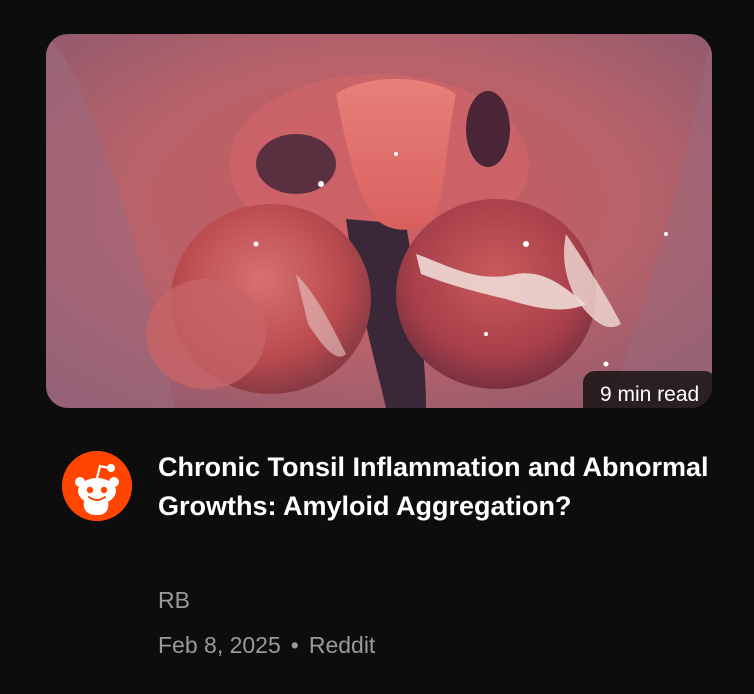 Image resolution: width=754 pixels, height=694 pixels. Describe the element at coordinates (97, 486) in the screenshot. I see `reddit-logo-icon` at that location.